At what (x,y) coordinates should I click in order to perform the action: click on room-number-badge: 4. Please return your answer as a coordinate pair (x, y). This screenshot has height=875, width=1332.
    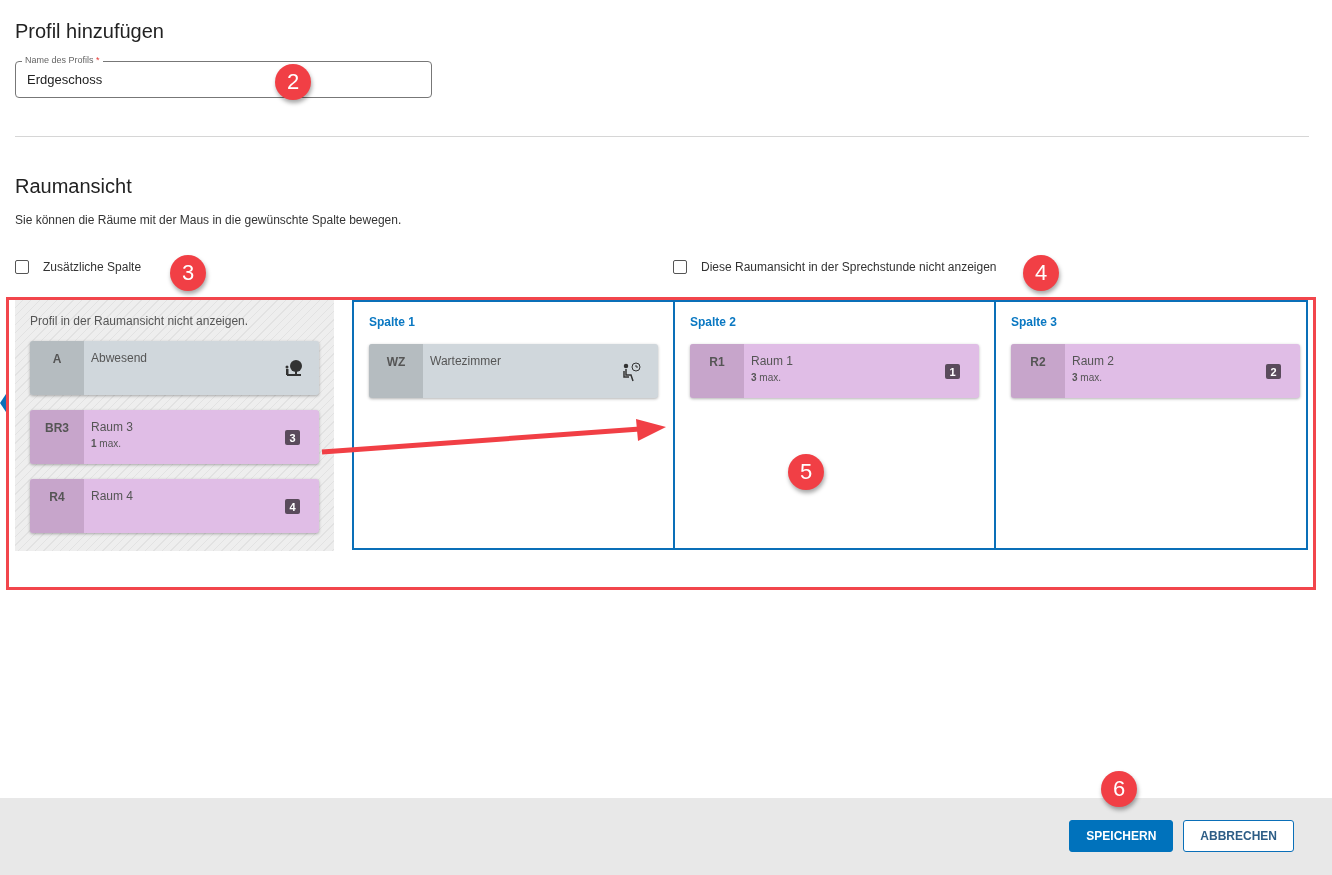
    Looking at the image, I should click on (292, 506).